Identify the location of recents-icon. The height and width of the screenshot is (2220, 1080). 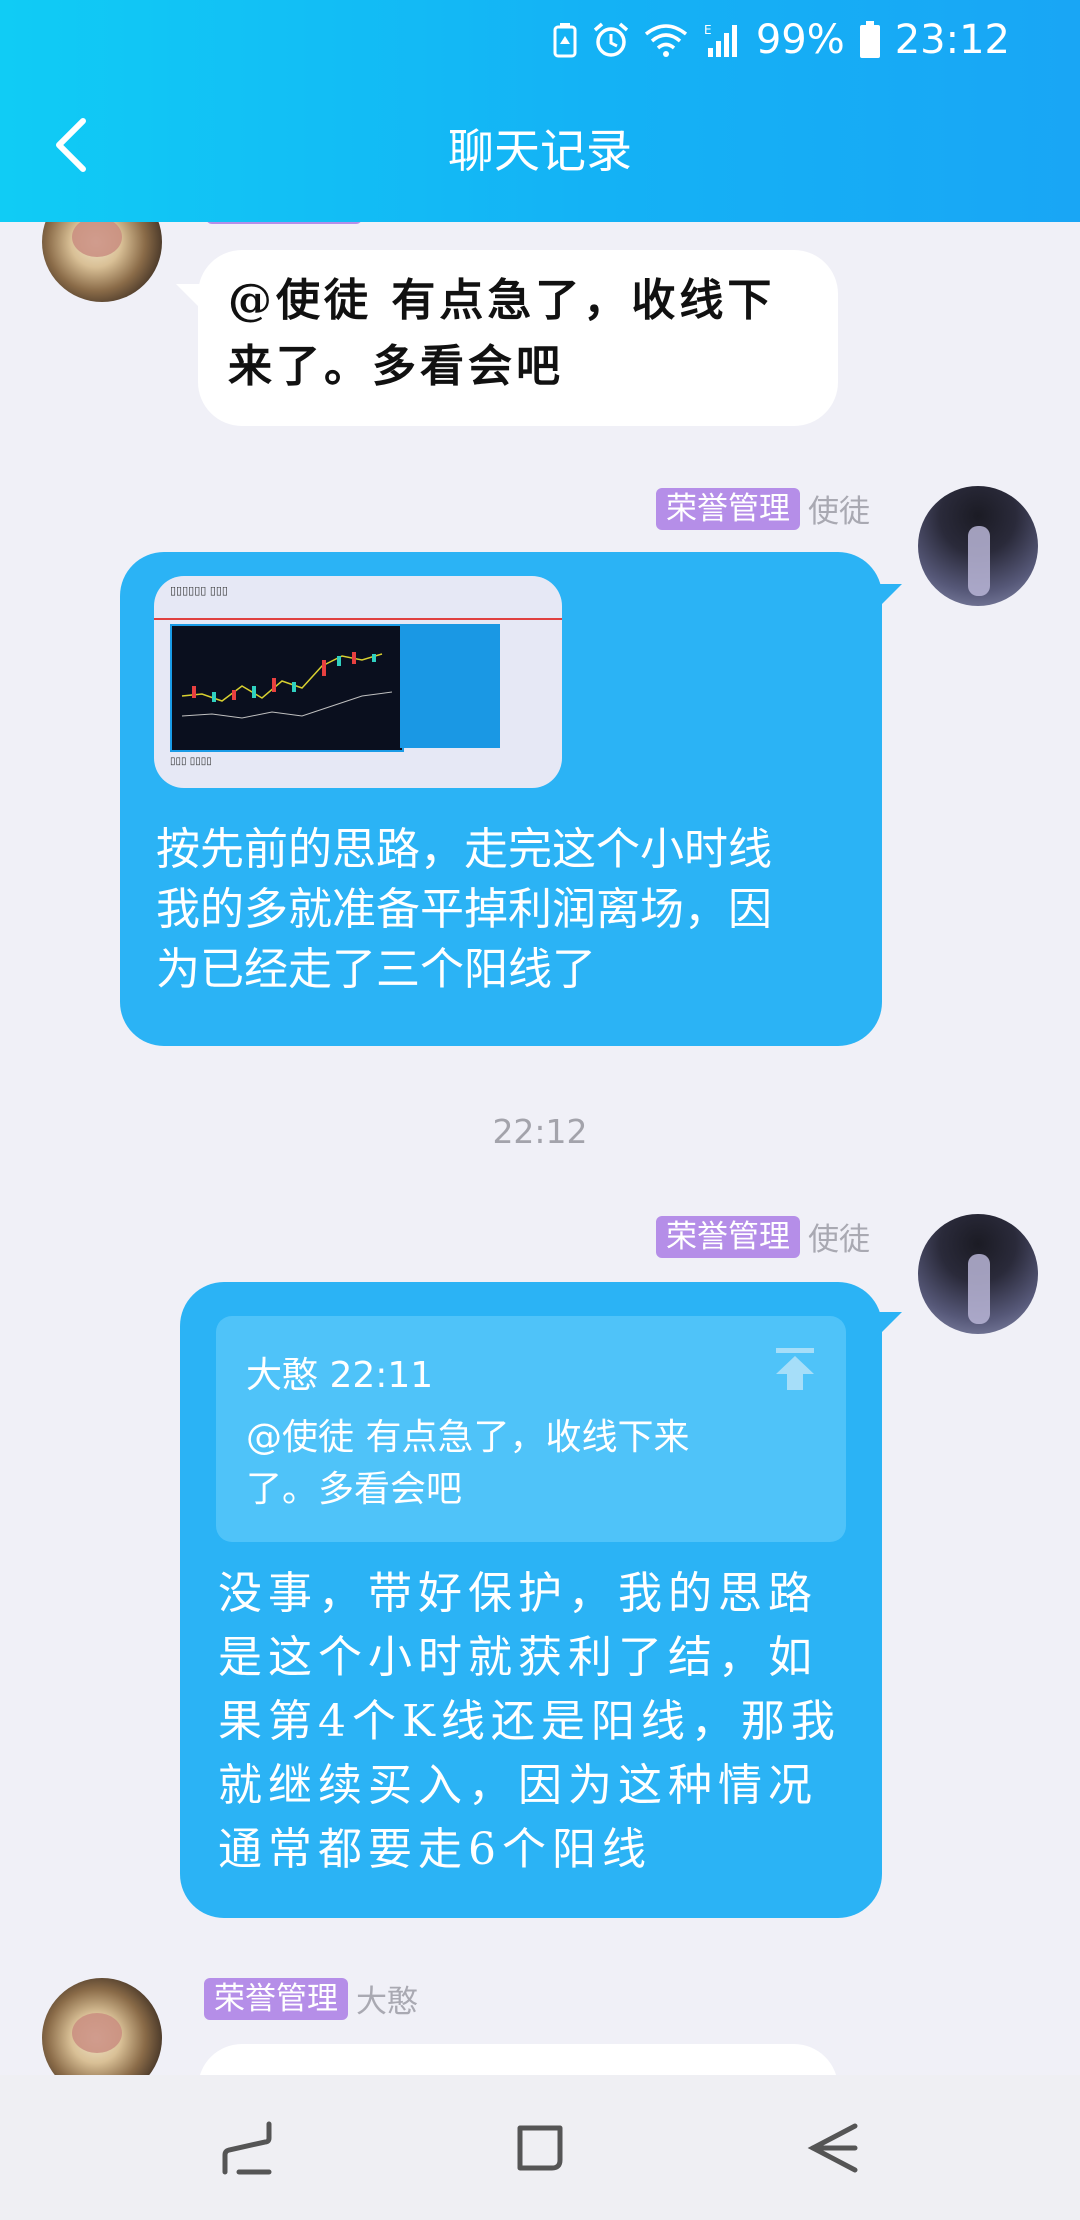
(247, 2147).